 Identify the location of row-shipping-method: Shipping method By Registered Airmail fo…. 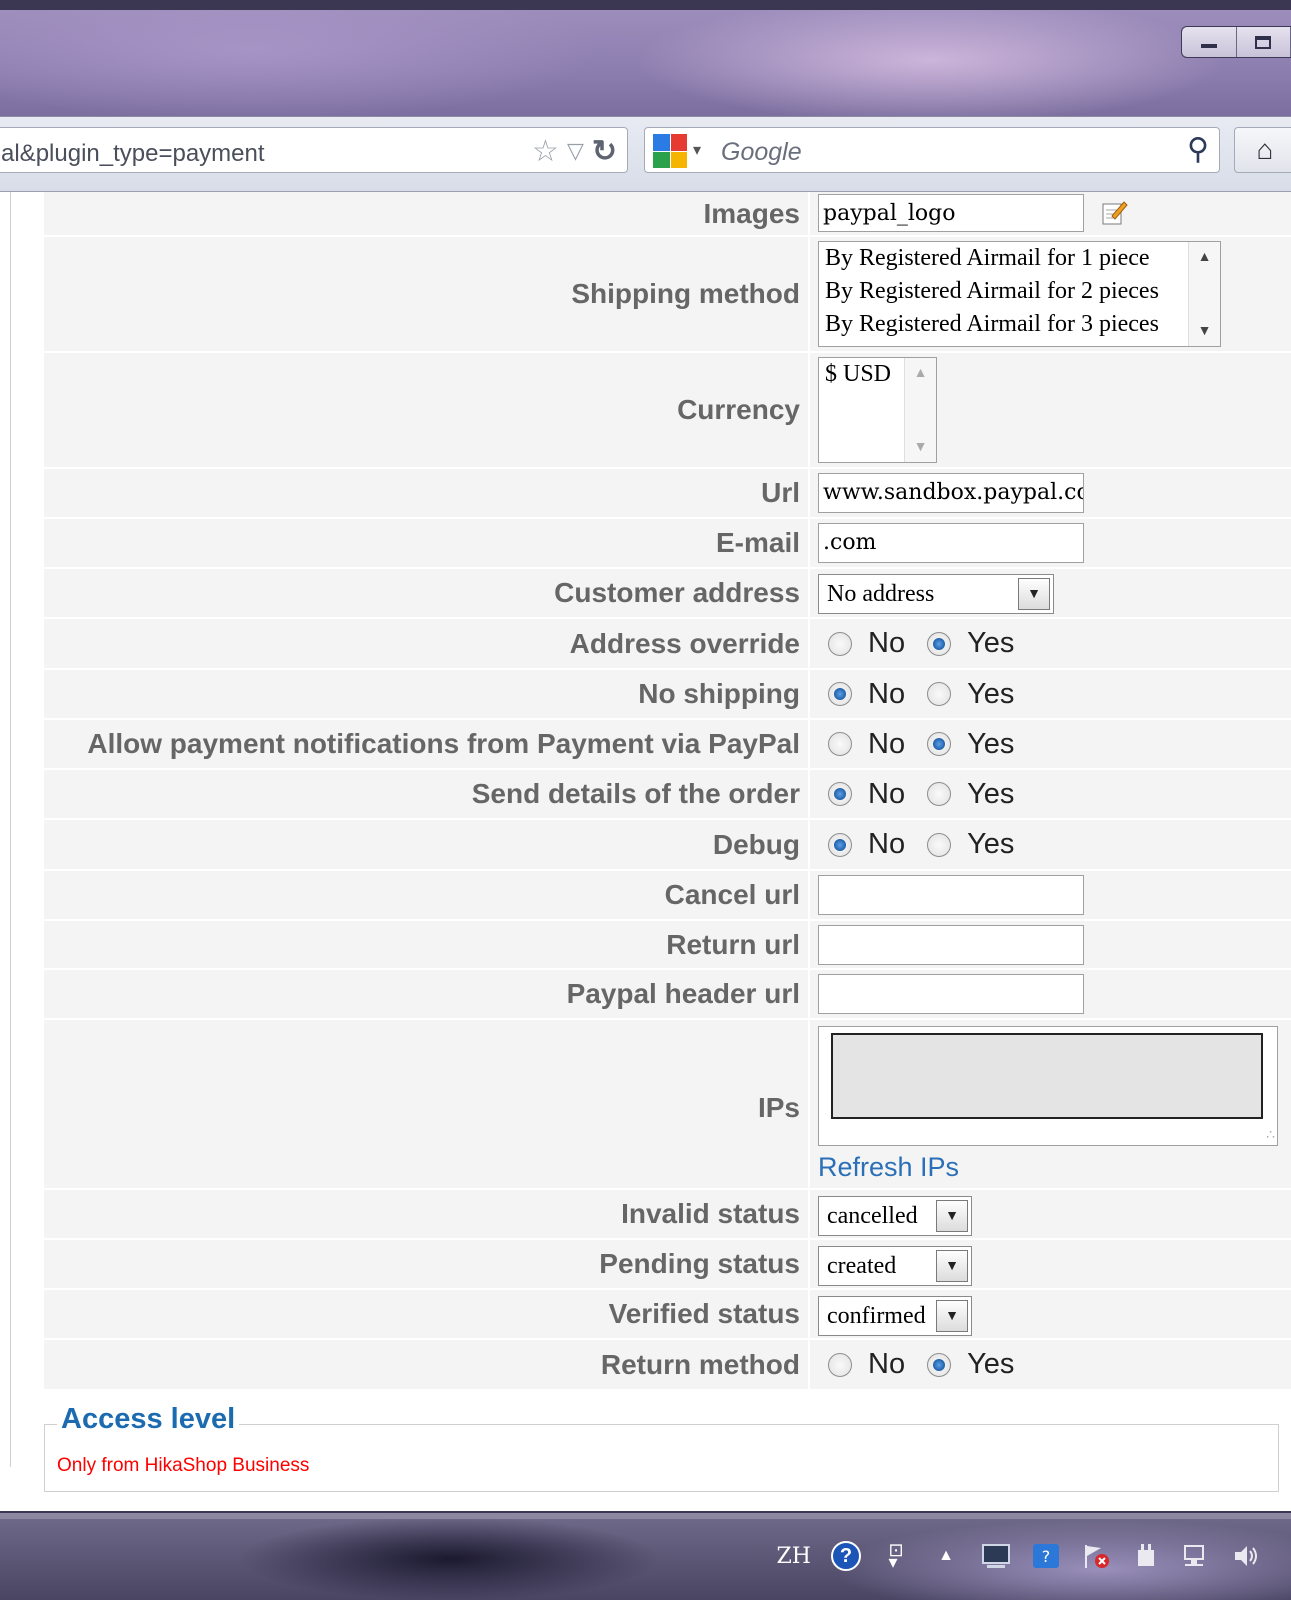
(667, 295).